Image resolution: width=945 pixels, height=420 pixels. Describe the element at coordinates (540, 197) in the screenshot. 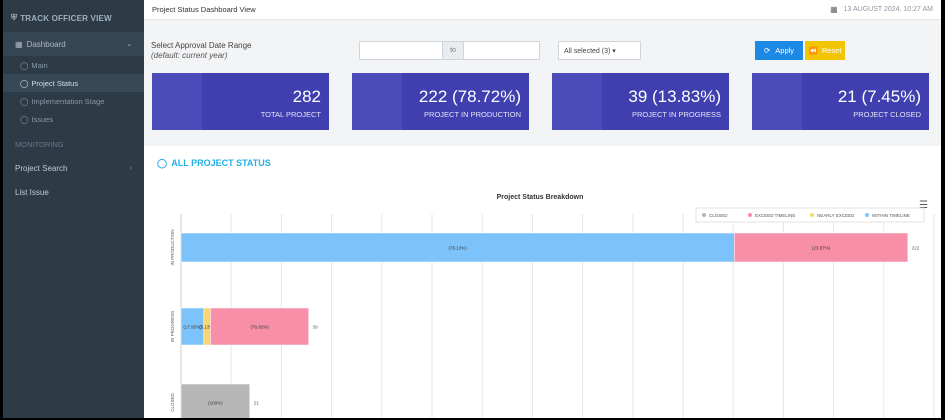

I see `chart-title: Project Status Breakdown` at that location.